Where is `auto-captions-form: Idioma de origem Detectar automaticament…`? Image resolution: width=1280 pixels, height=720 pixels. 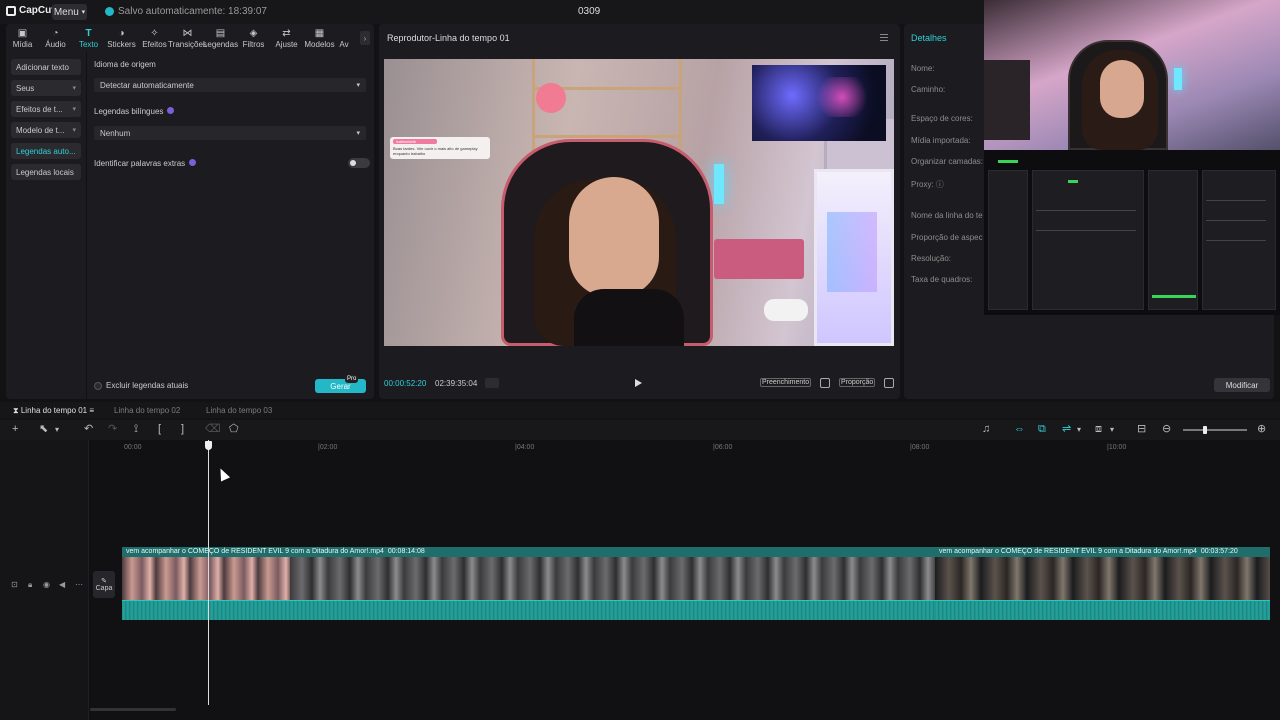
auto-captions-form: Idioma de origem Detectar automaticament… is located at coordinates (232, 114).